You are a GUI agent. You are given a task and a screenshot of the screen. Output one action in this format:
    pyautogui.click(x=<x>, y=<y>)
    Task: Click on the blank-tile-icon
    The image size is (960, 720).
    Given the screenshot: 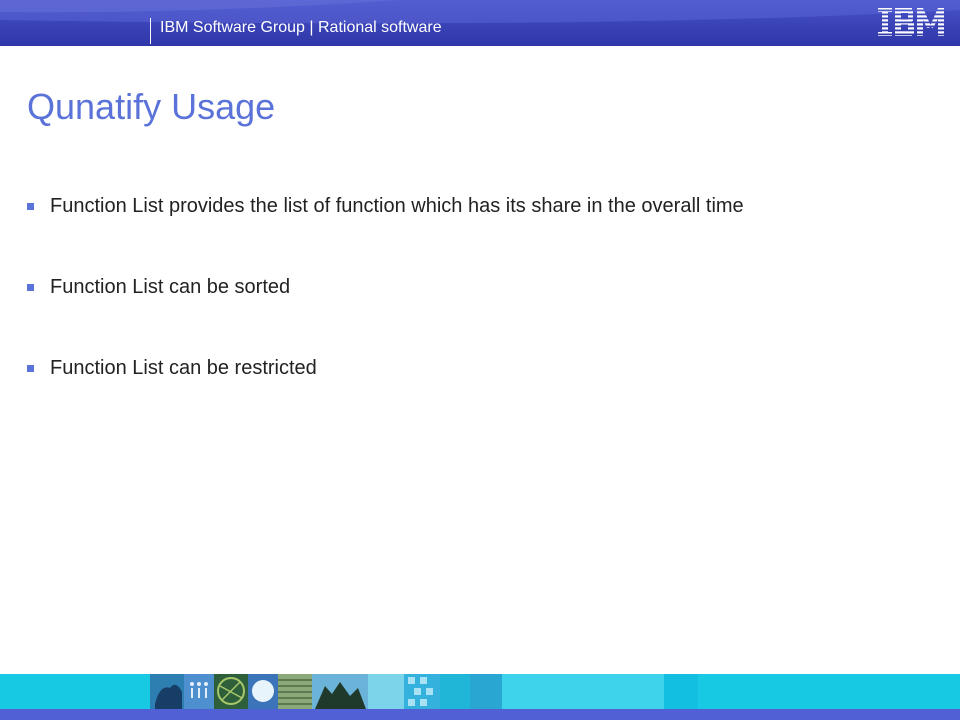 What is the action you would take?
    pyautogui.click(x=386, y=691)
    